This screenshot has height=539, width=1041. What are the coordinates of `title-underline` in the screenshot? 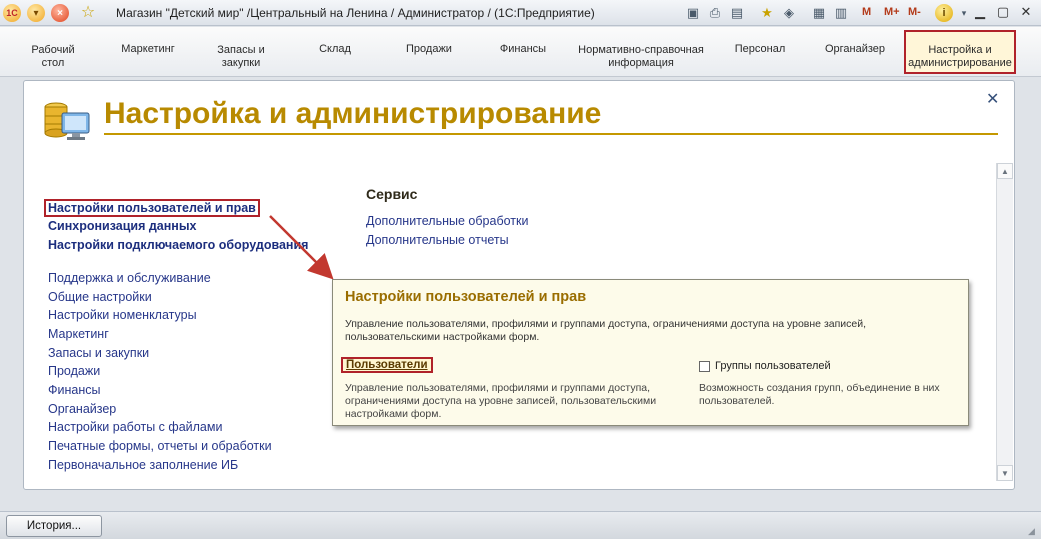 It's located at (551, 134).